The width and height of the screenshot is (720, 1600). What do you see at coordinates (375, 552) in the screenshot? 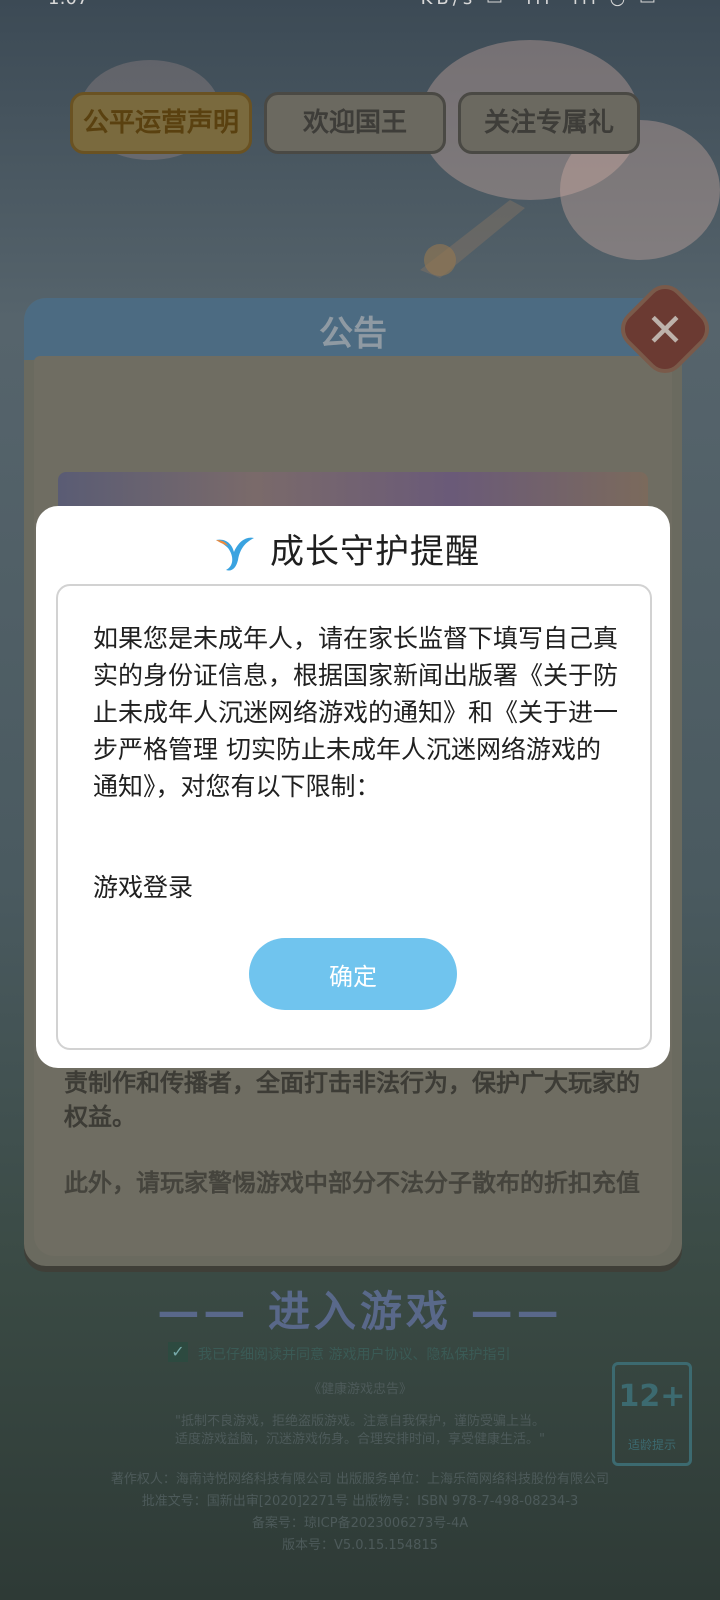
I see `dialog-title: 成长守护提醒` at bounding box center [375, 552].